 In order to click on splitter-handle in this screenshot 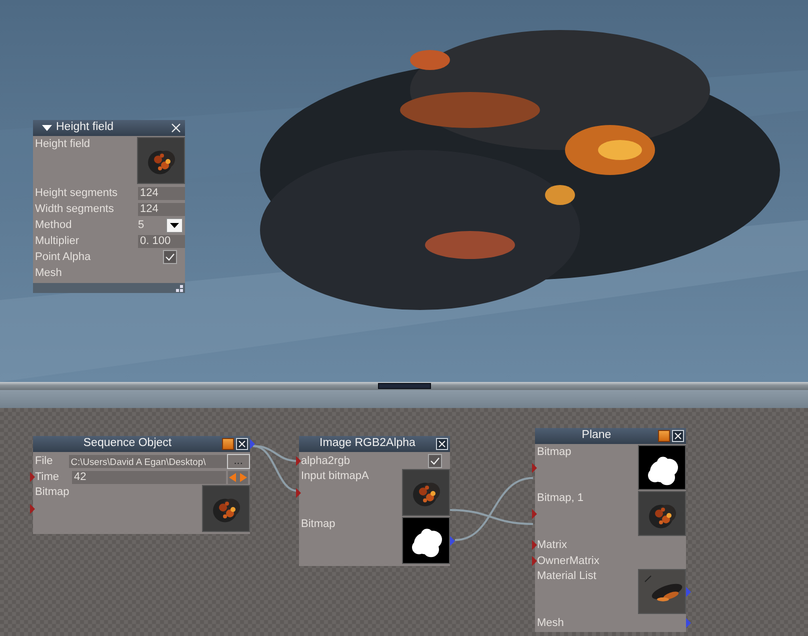, I will do `click(404, 386)`.